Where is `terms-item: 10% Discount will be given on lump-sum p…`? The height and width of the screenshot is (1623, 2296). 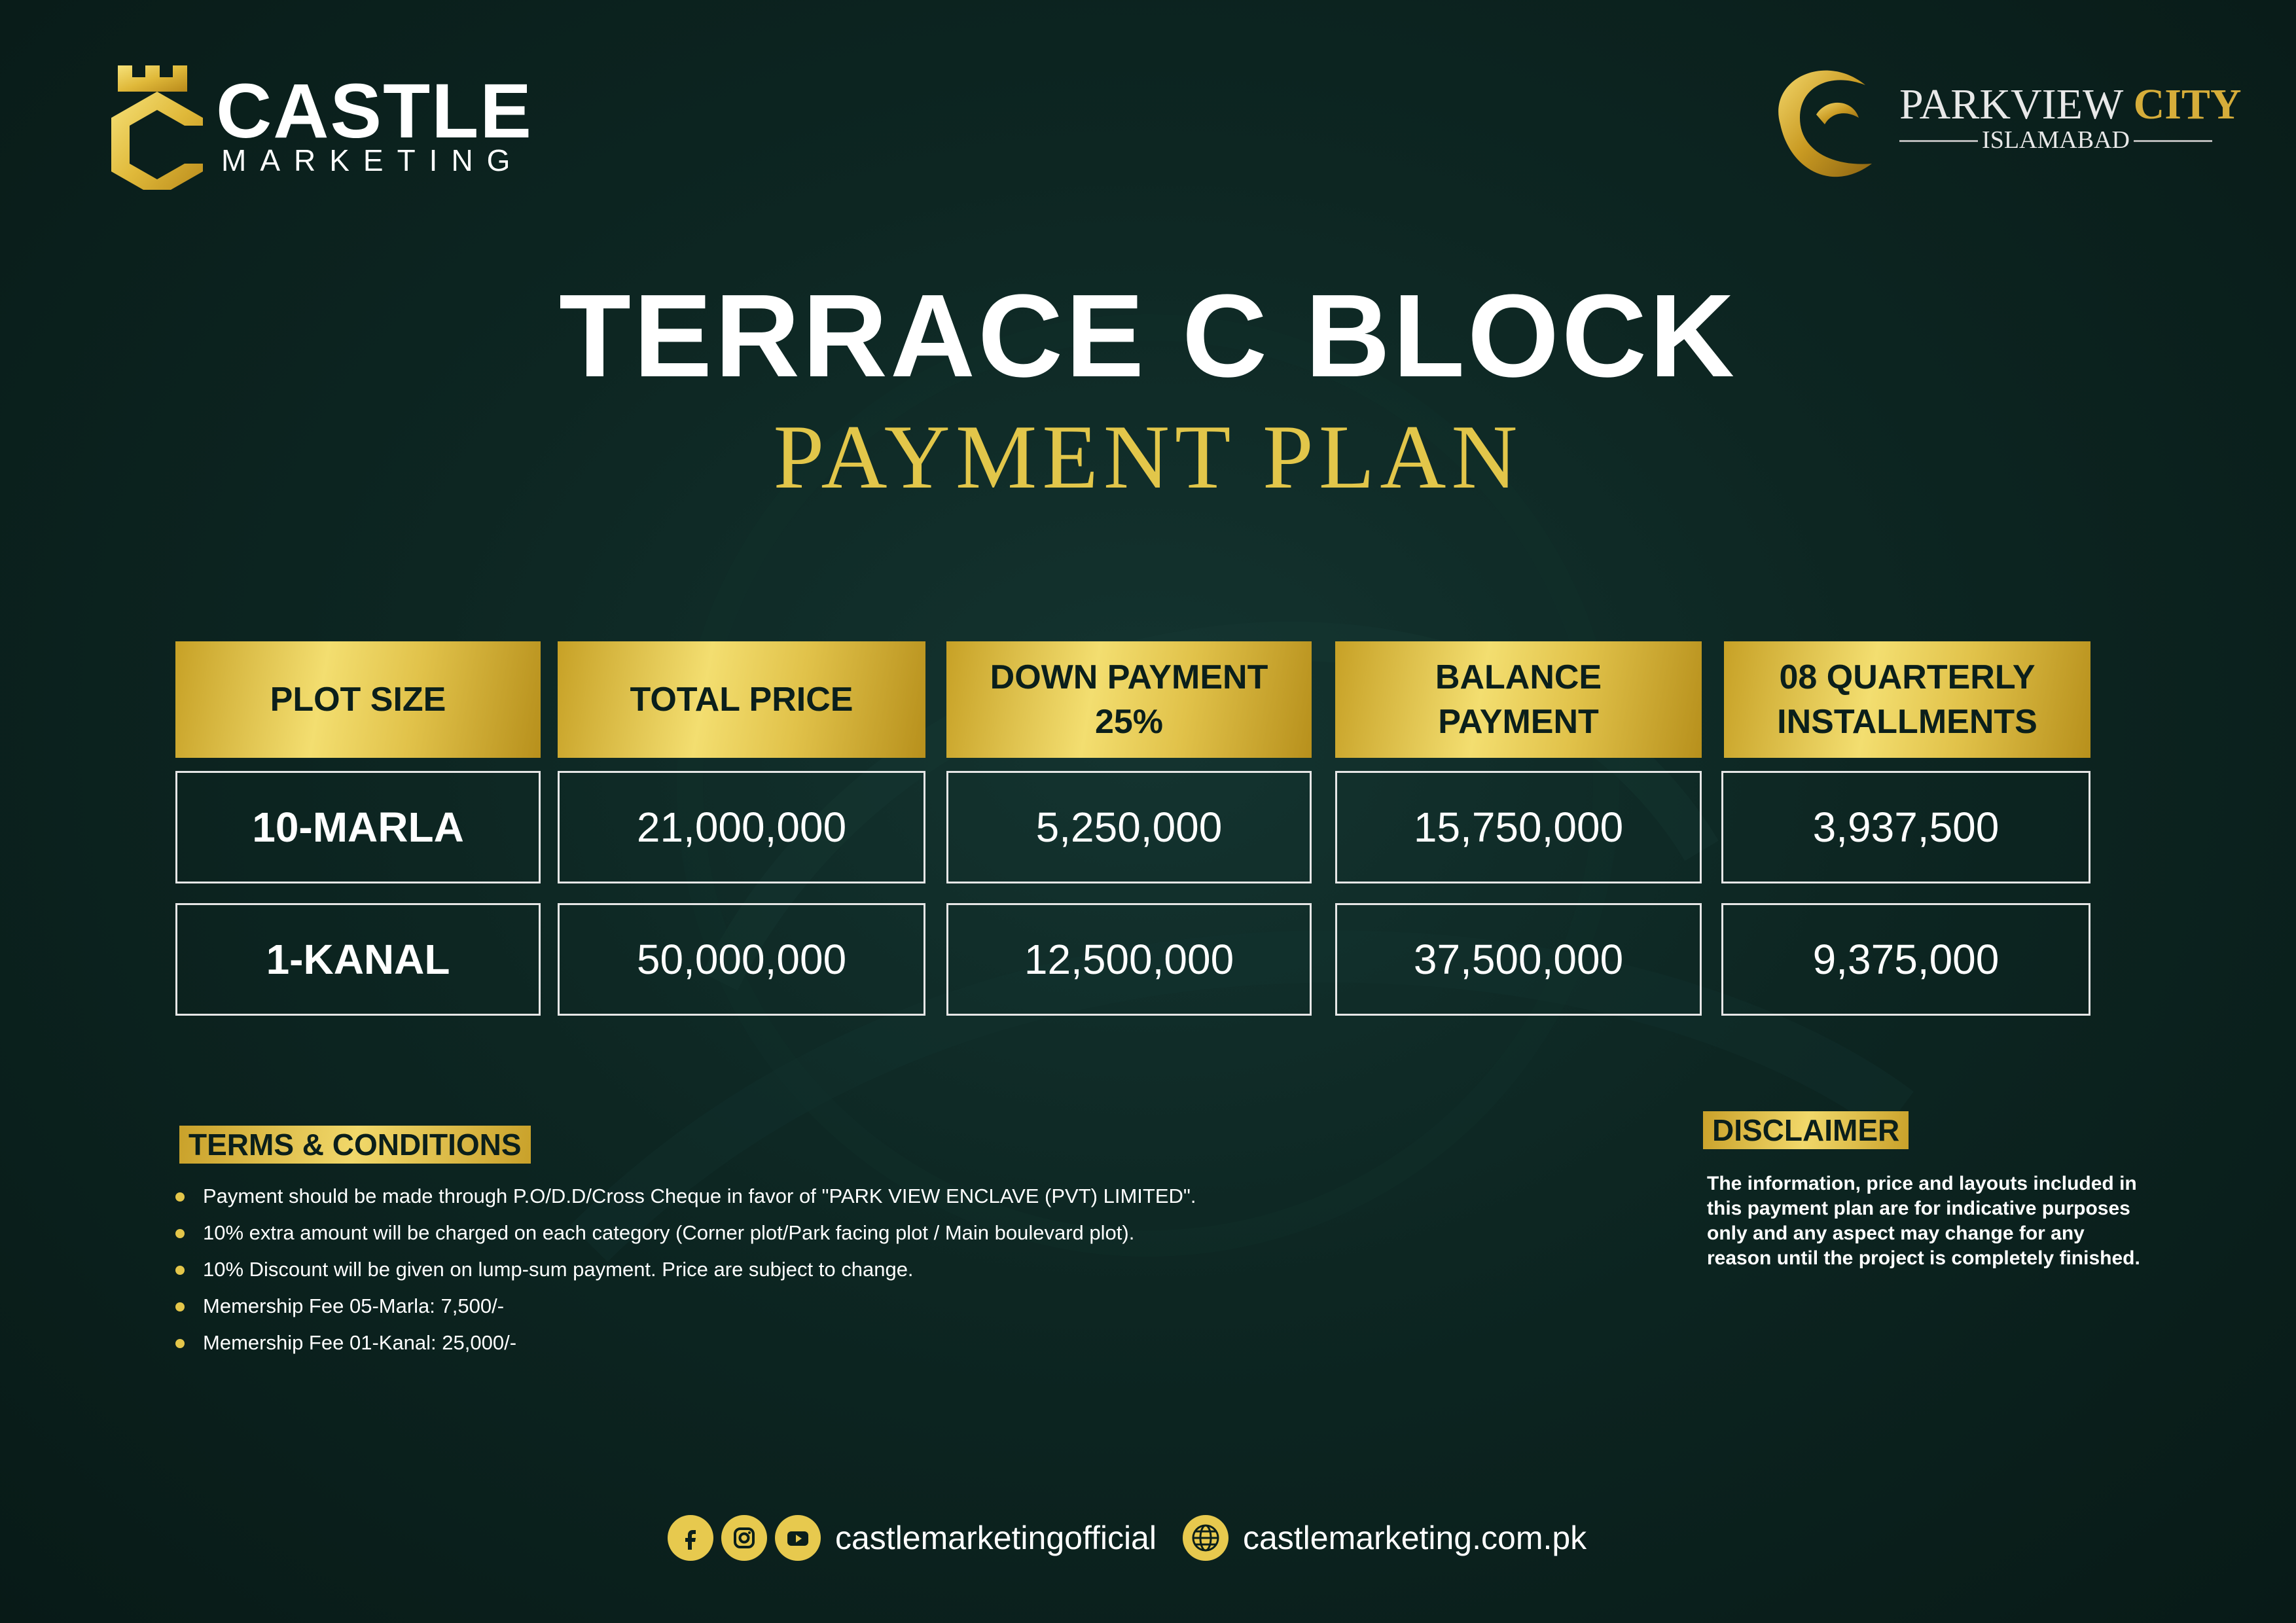 terms-item: 10% Discount will be given on lump-sum p… is located at coordinates (685, 1269).